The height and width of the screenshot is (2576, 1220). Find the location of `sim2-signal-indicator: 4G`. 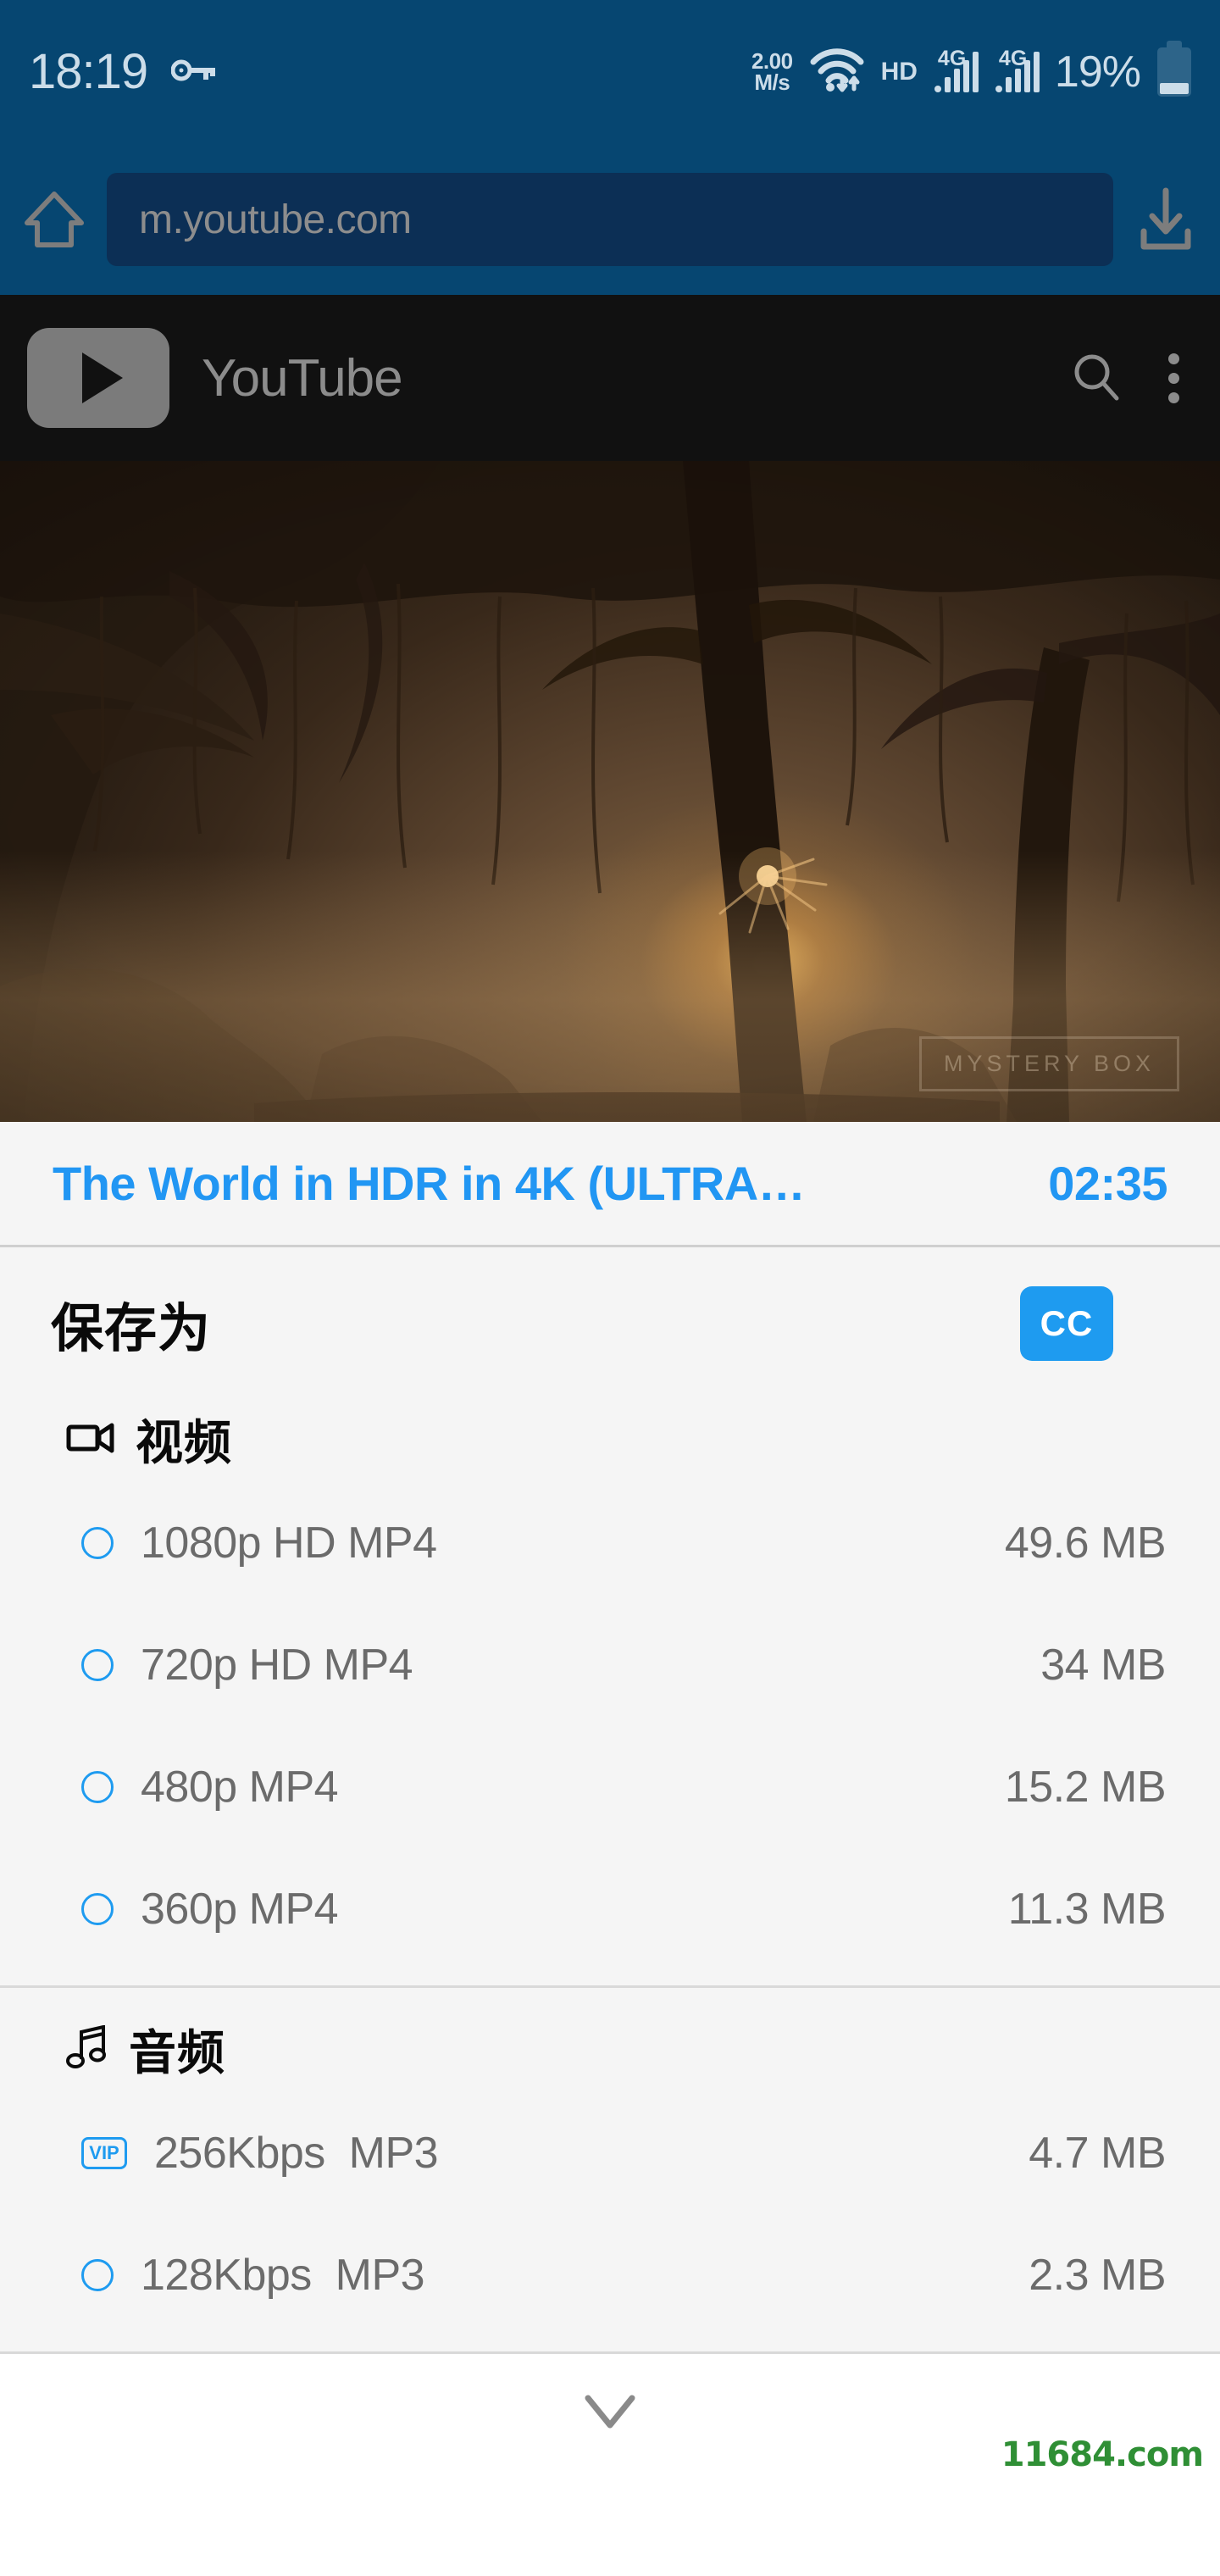

sim2-signal-indicator: 4G is located at coordinates (1017, 70).